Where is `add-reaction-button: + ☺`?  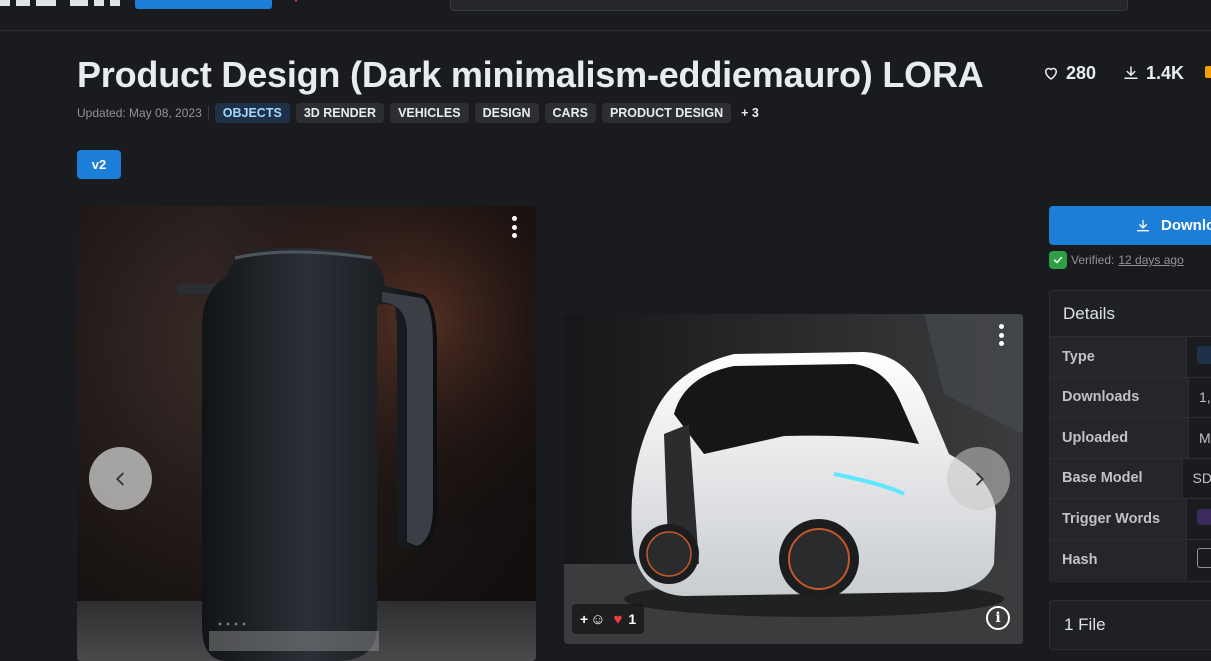 add-reaction-button: + ☺ is located at coordinates (593, 619).